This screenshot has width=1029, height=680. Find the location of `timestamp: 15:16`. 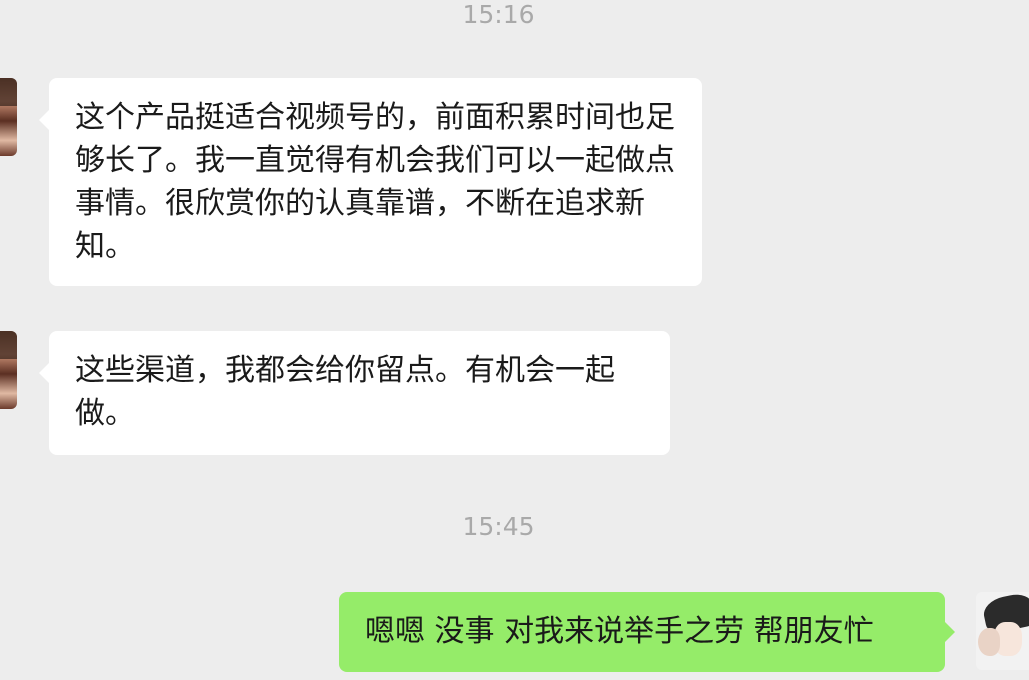

timestamp: 15:16 is located at coordinates (498, 14).